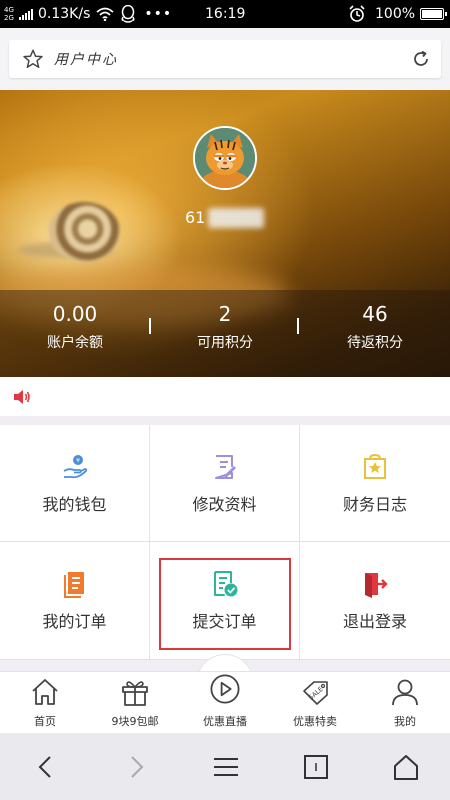  Describe the element at coordinates (74, 483) in the screenshot. I see `menu-wallet: ¥ 我的钱包` at that location.